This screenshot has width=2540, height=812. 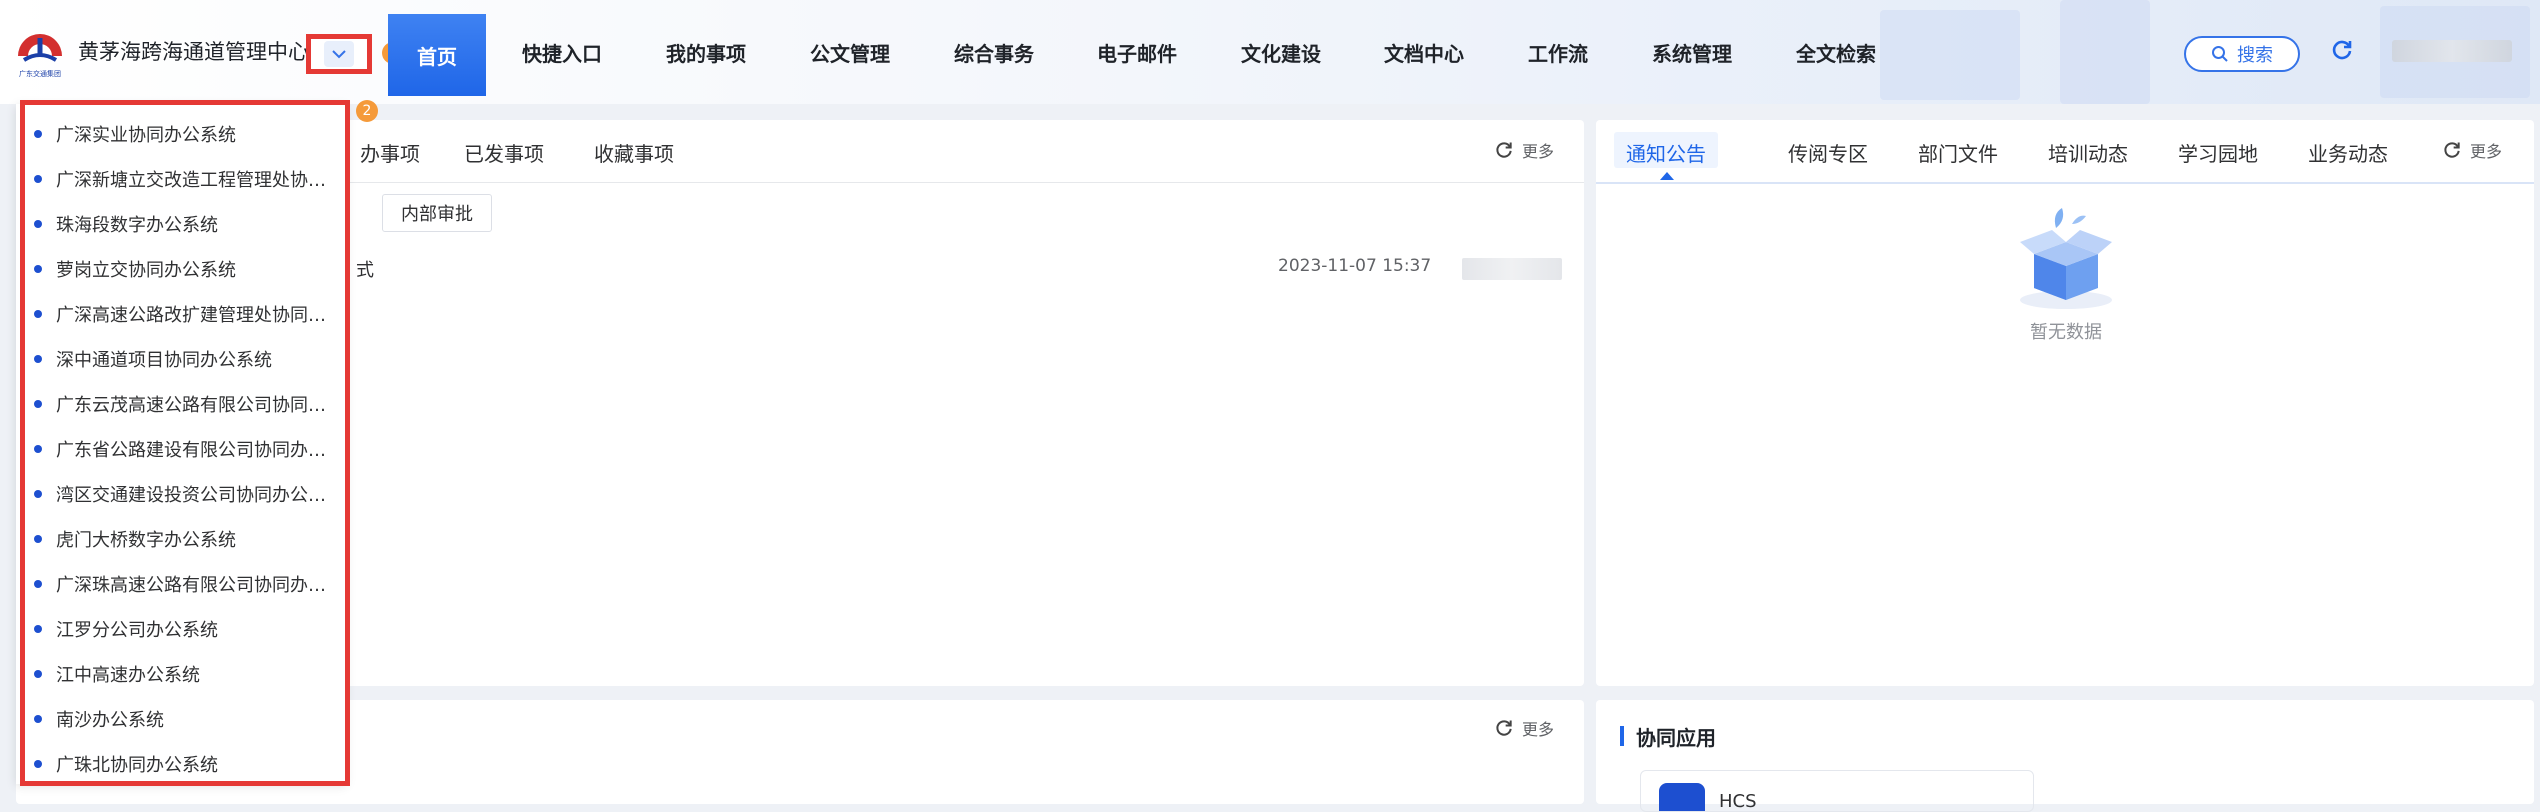 I want to click on system-switch-button, so click(x=339, y=54).